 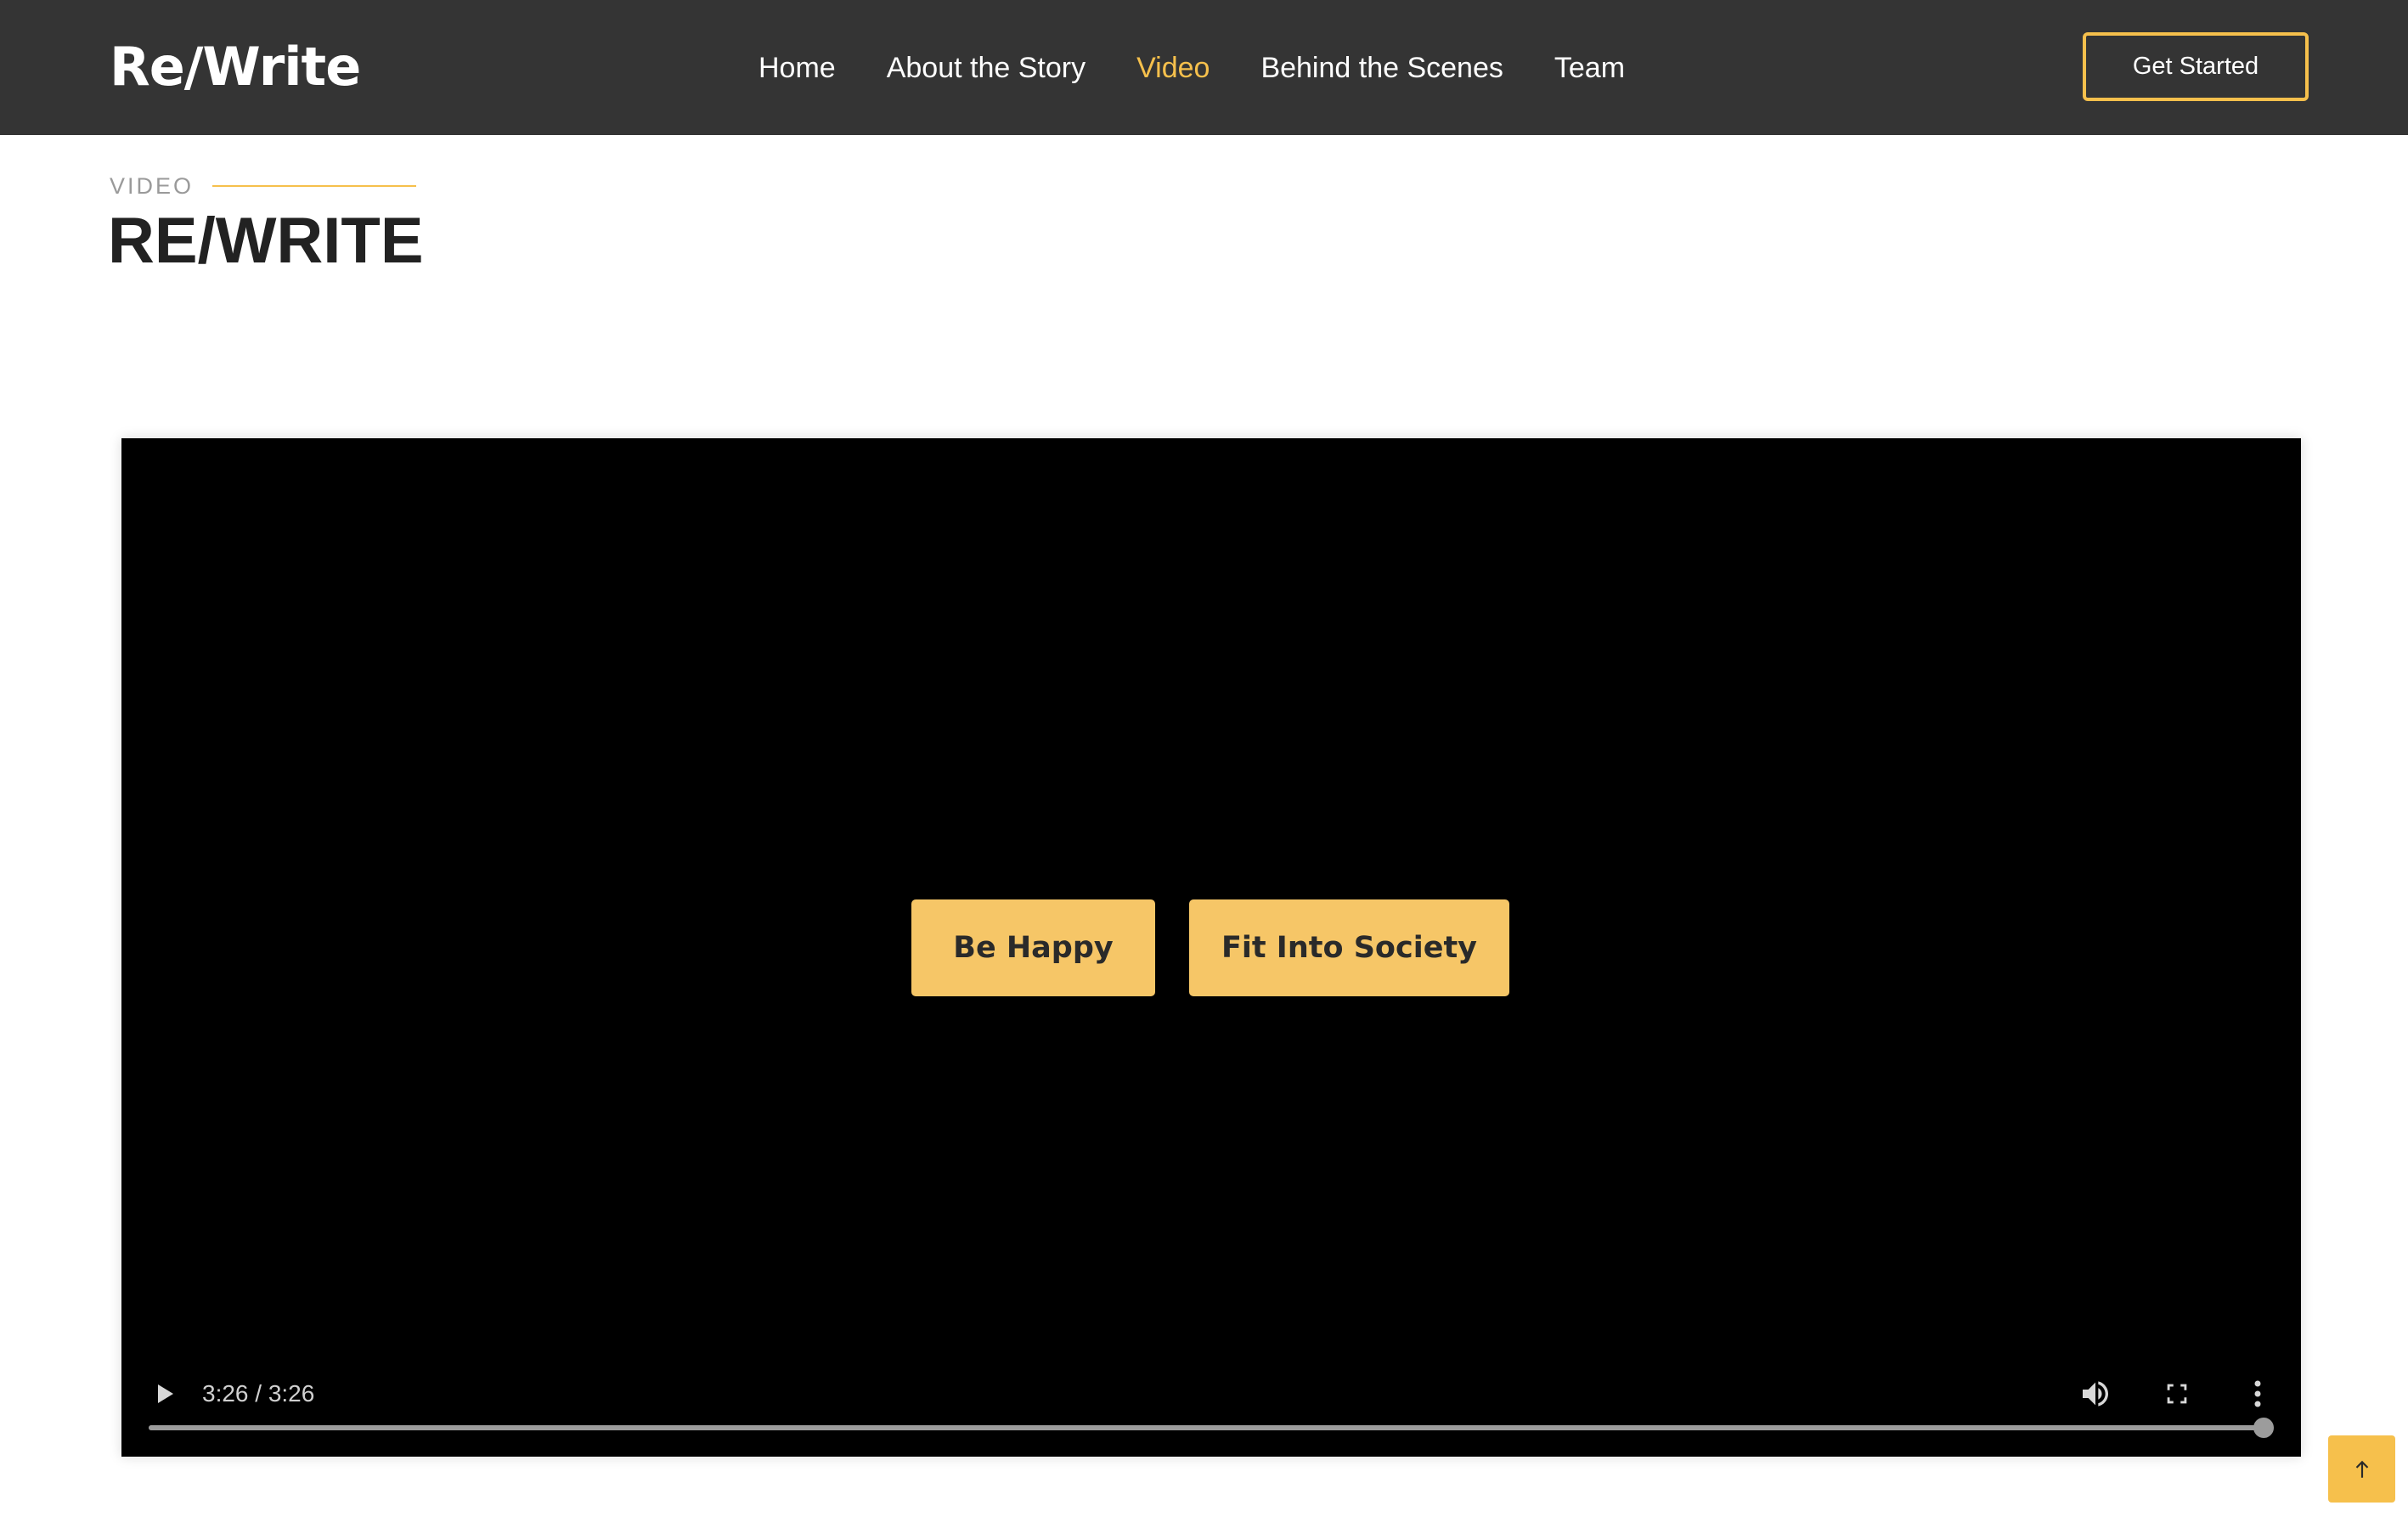 I want to click on fullscreen-icon, so click(x=2177, y=1394).